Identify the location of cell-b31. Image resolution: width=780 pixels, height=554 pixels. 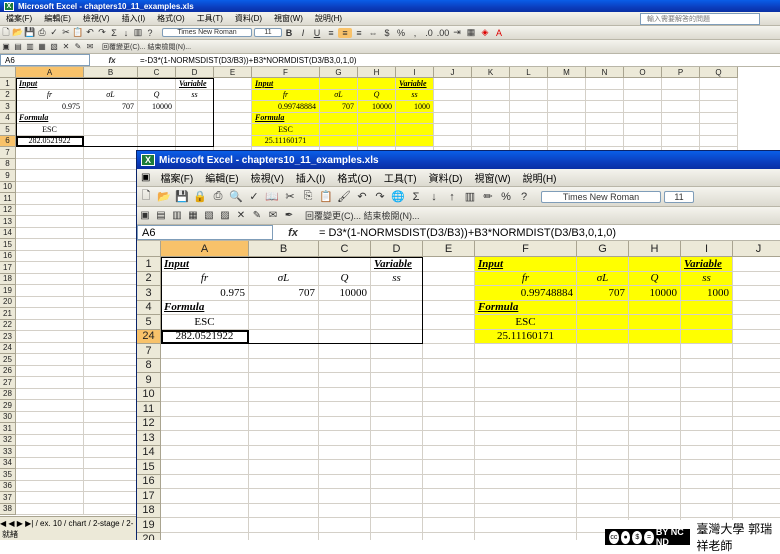
(111, 429).